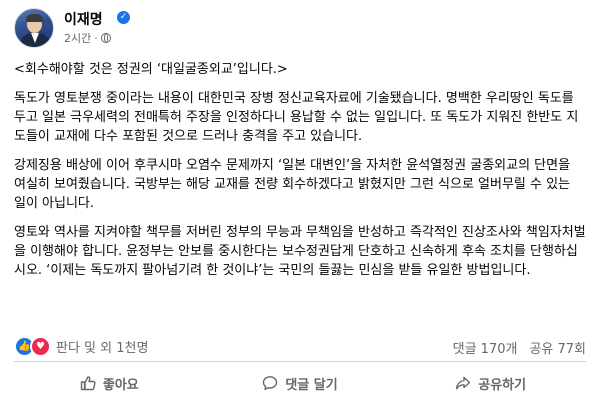 The height and width of the screenshot is (408, 600). I want to click on verified-badge-icon: ✓, so click(123, 17).